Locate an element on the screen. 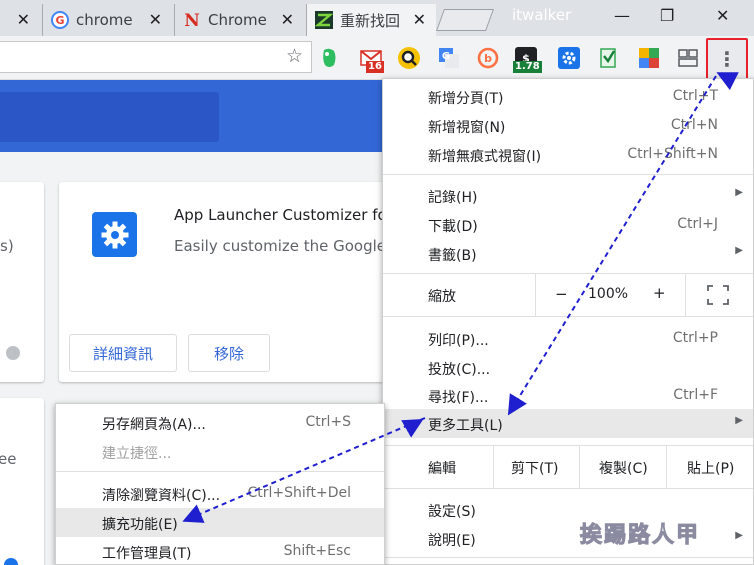 The width and height of the screenshot is (754, 565). zoom-row: 縮放 − 100% + is located at coordinates (568, 295).